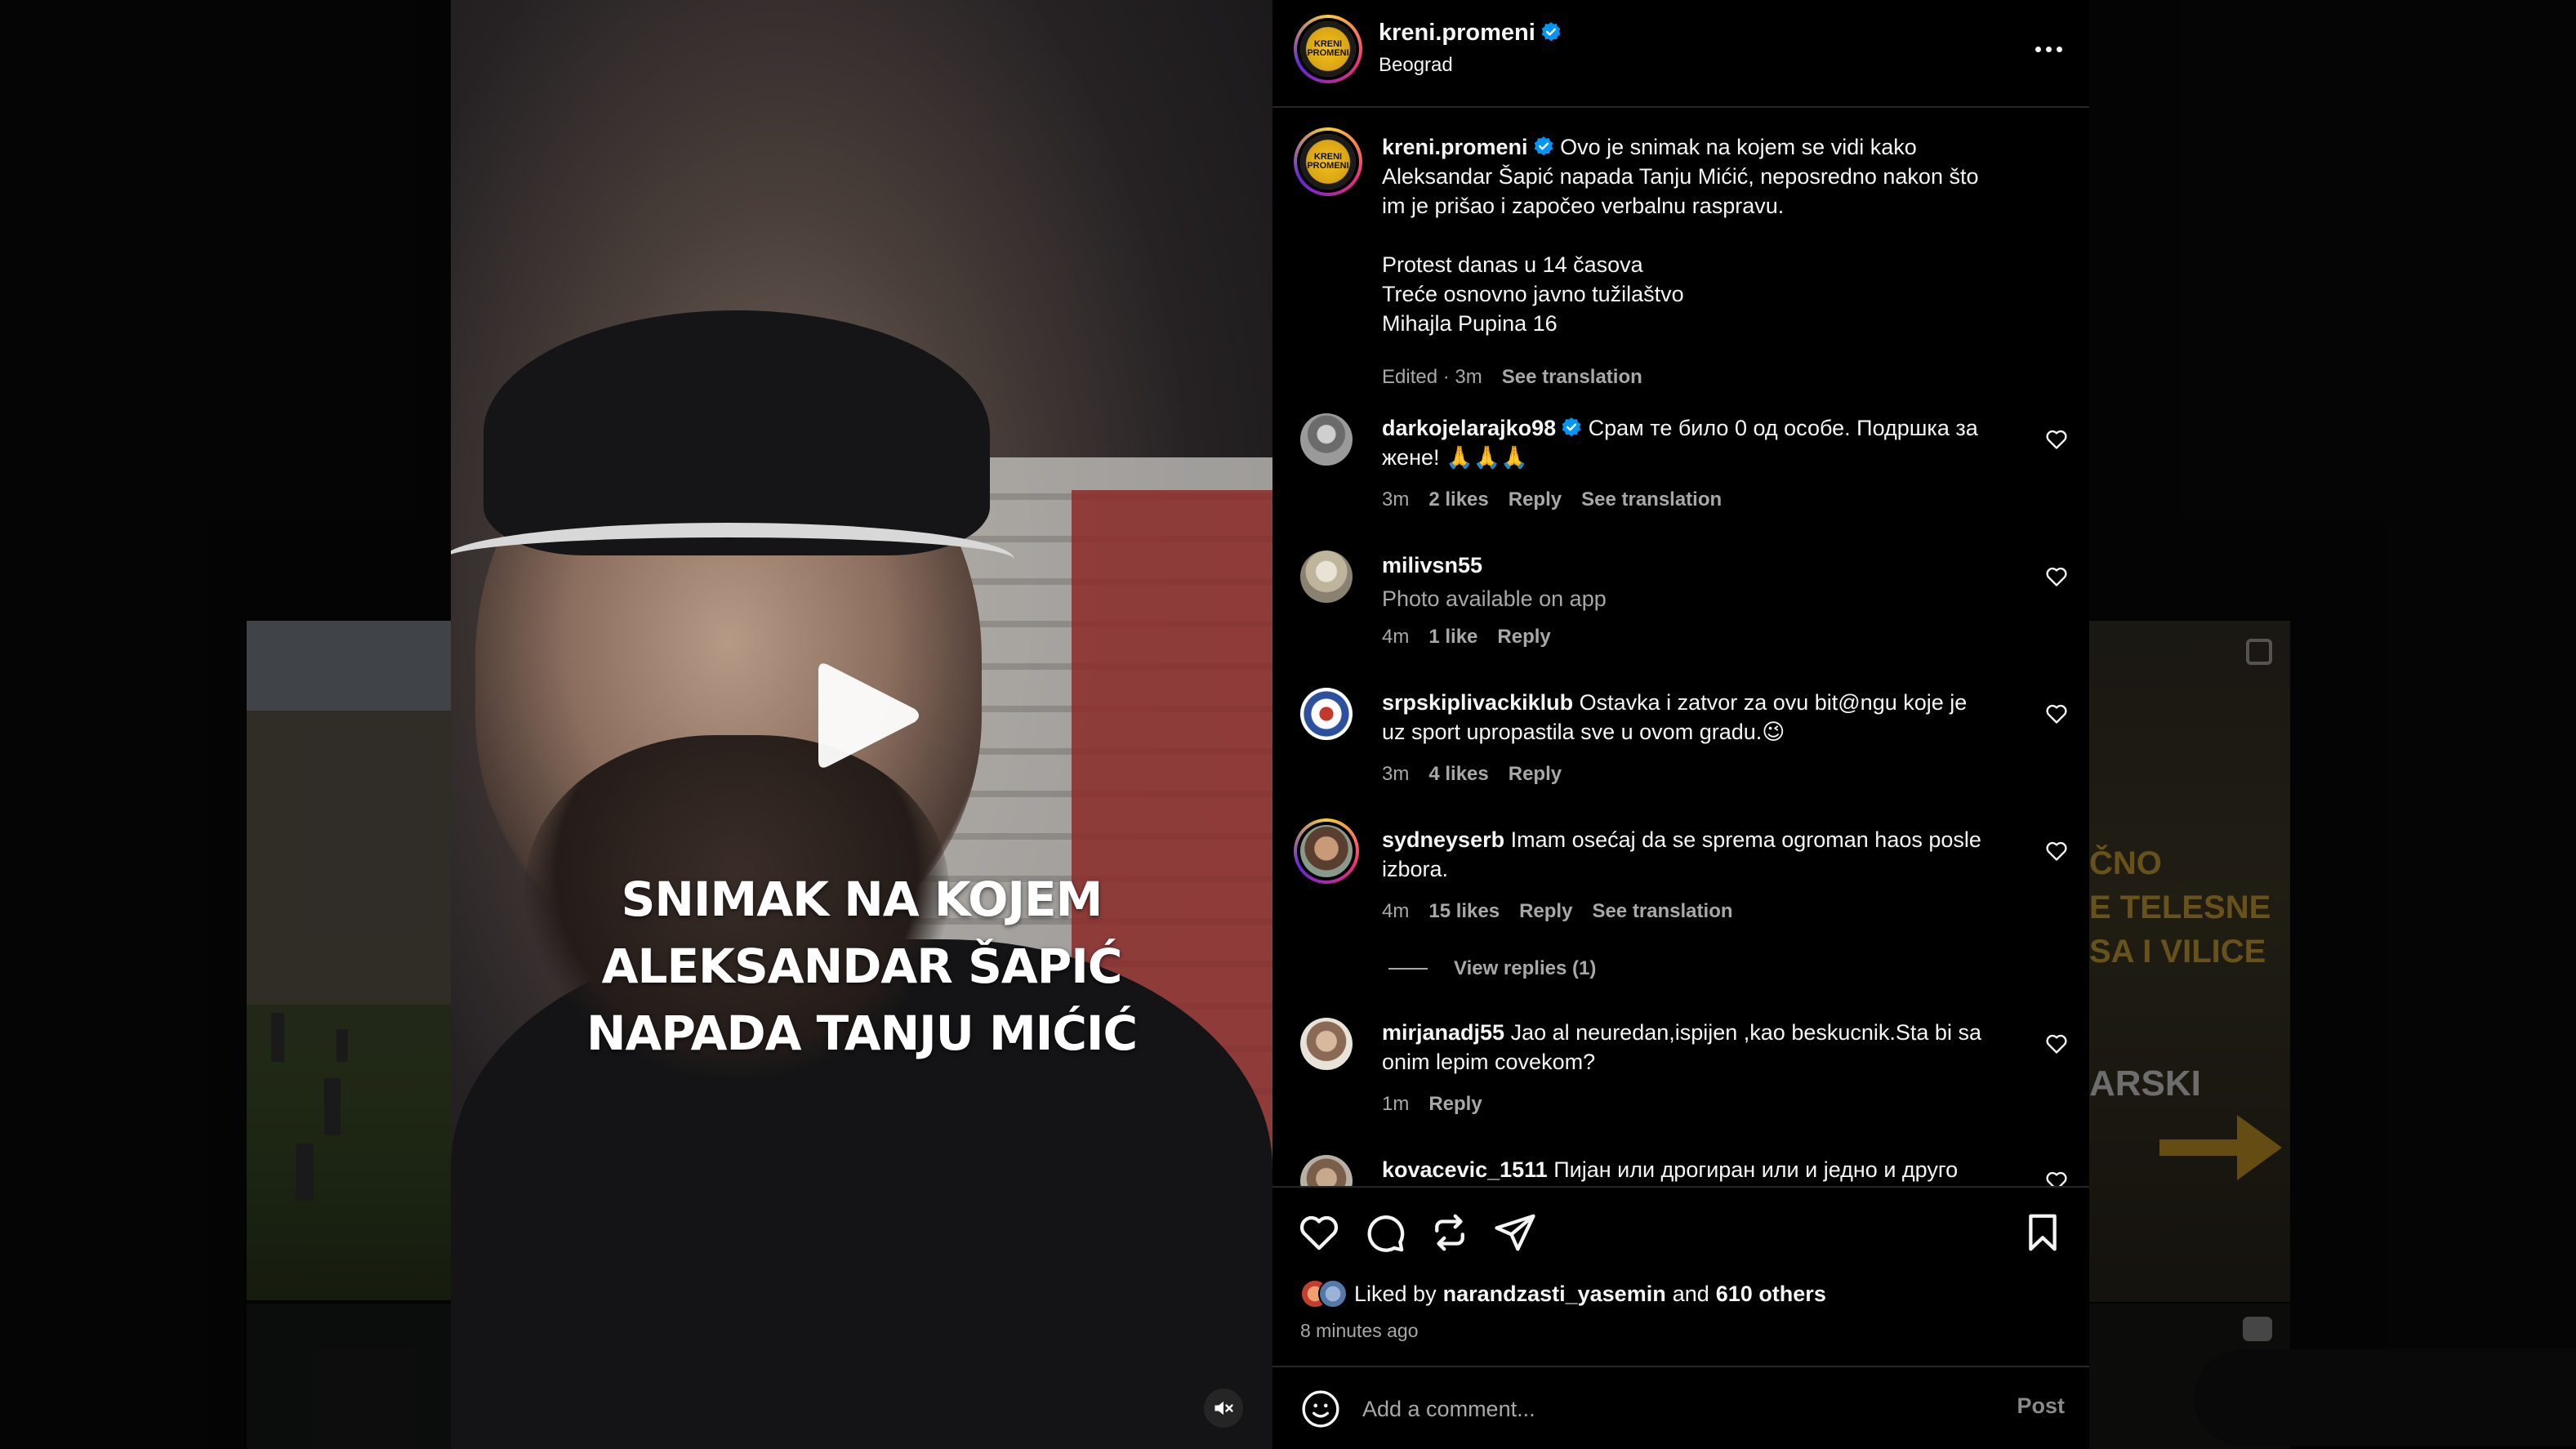  I want to click on field-scene-illustration, so click(349, 911).